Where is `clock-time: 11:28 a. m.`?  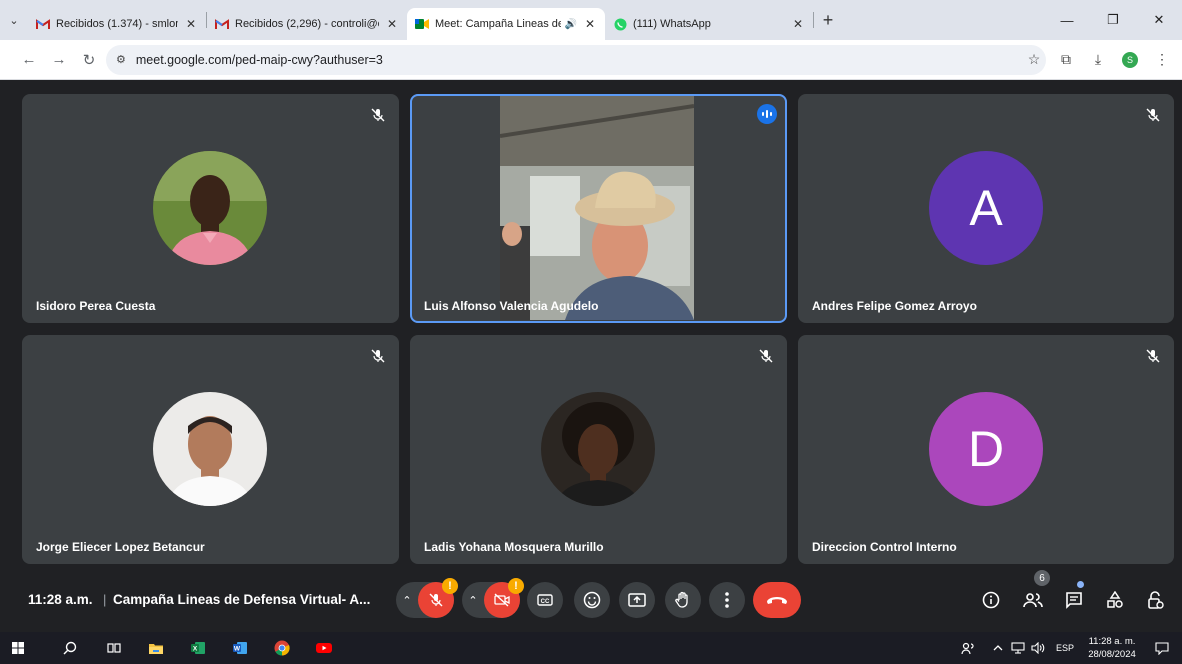 clock-time: 11:28 a. m. is located at coordinates (1112, 641).